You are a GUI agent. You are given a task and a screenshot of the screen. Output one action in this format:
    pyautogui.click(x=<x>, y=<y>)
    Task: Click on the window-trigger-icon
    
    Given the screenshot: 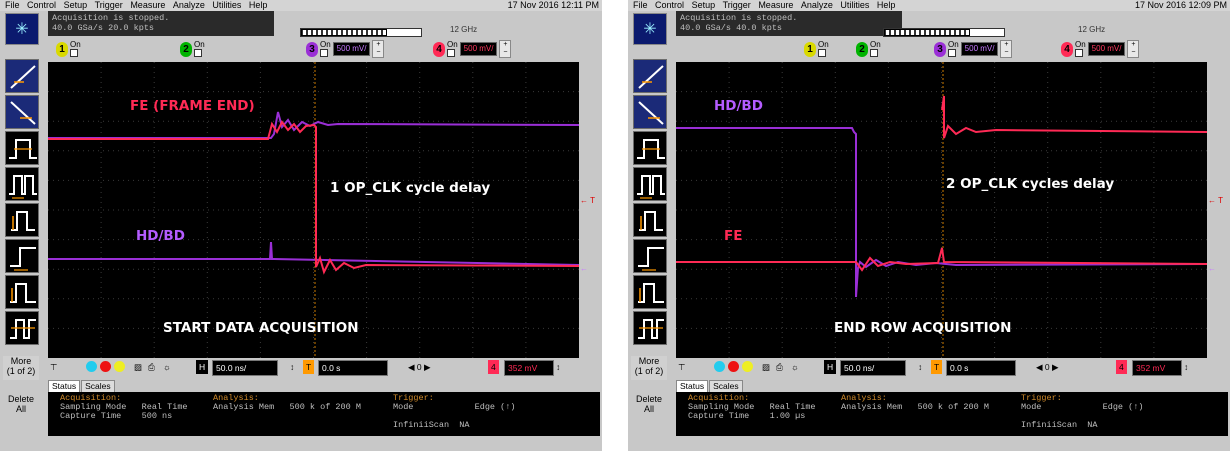 What is the action you would take?
    pyautogui.click(x=650, y=328)
    